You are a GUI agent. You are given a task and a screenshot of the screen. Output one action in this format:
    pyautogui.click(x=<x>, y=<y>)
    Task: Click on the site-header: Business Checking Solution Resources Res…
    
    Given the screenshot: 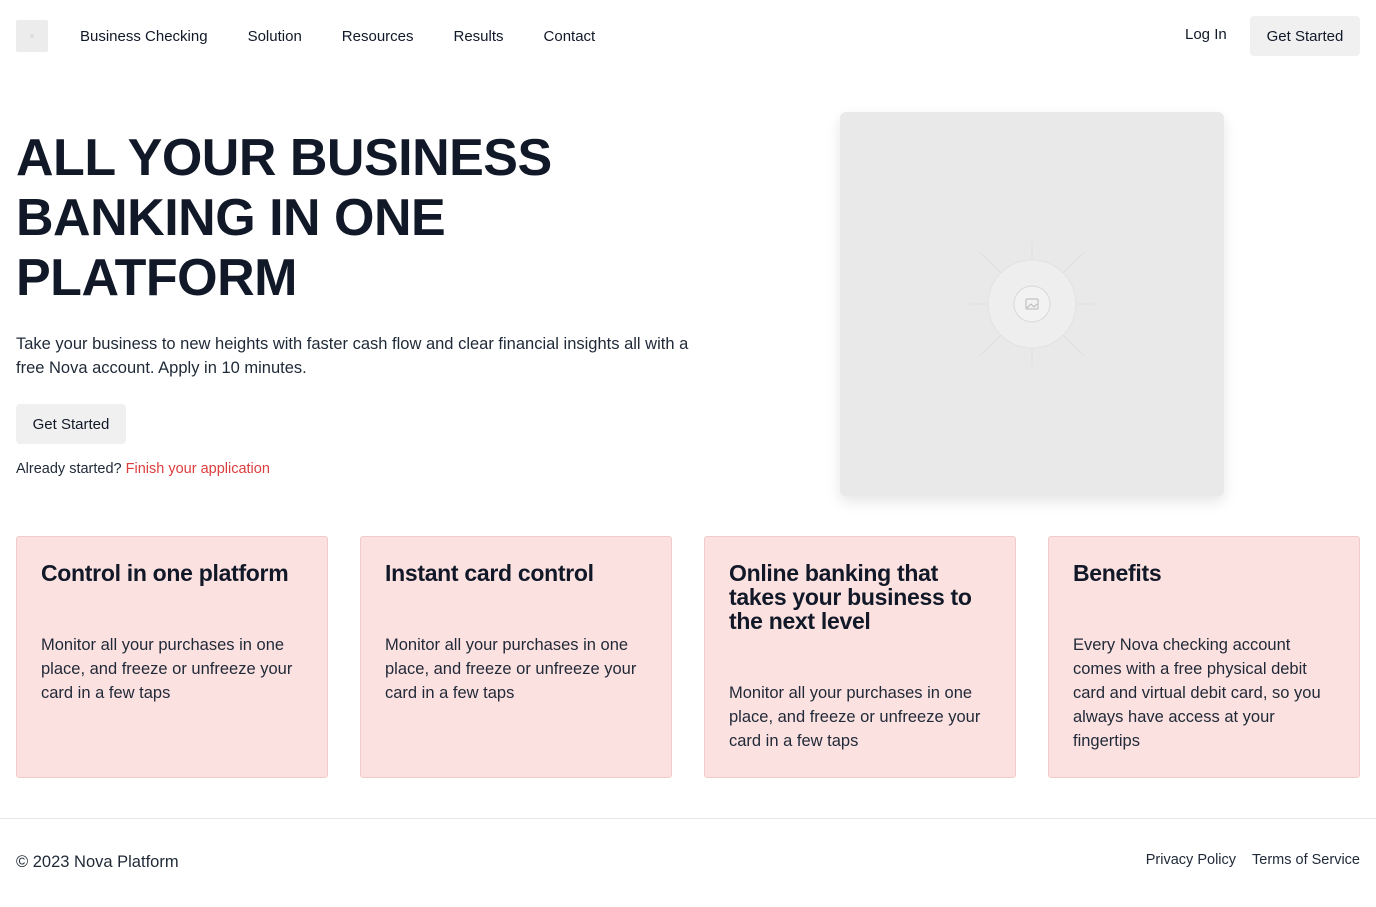 What is the action you would take?
    pyautogui.click(x=688, y=36)
    